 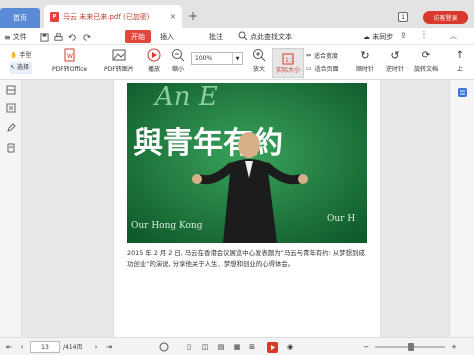 What do you see at coordinates (70, 69) in the screenshot?
I see `pdf-to-office-label: PDF转Office` at bounding box center [70, 69].